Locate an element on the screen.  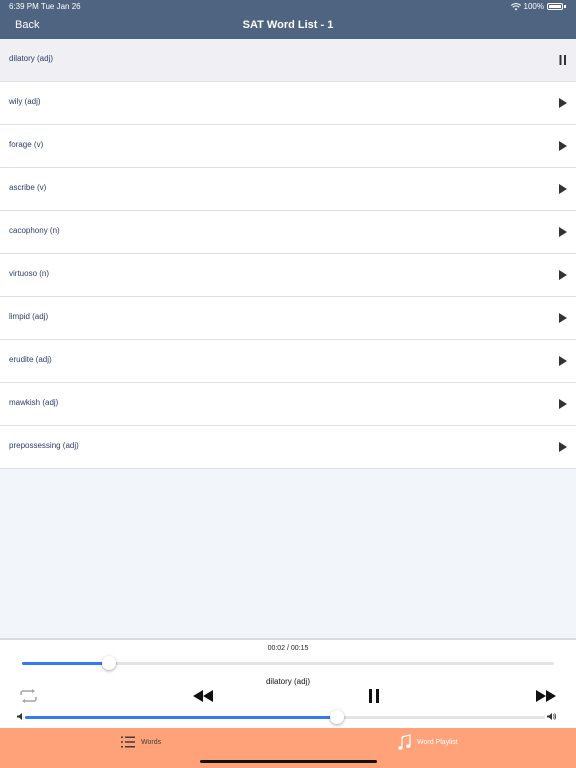
word-row: wily (adj) is located at coordinates (288, 103).